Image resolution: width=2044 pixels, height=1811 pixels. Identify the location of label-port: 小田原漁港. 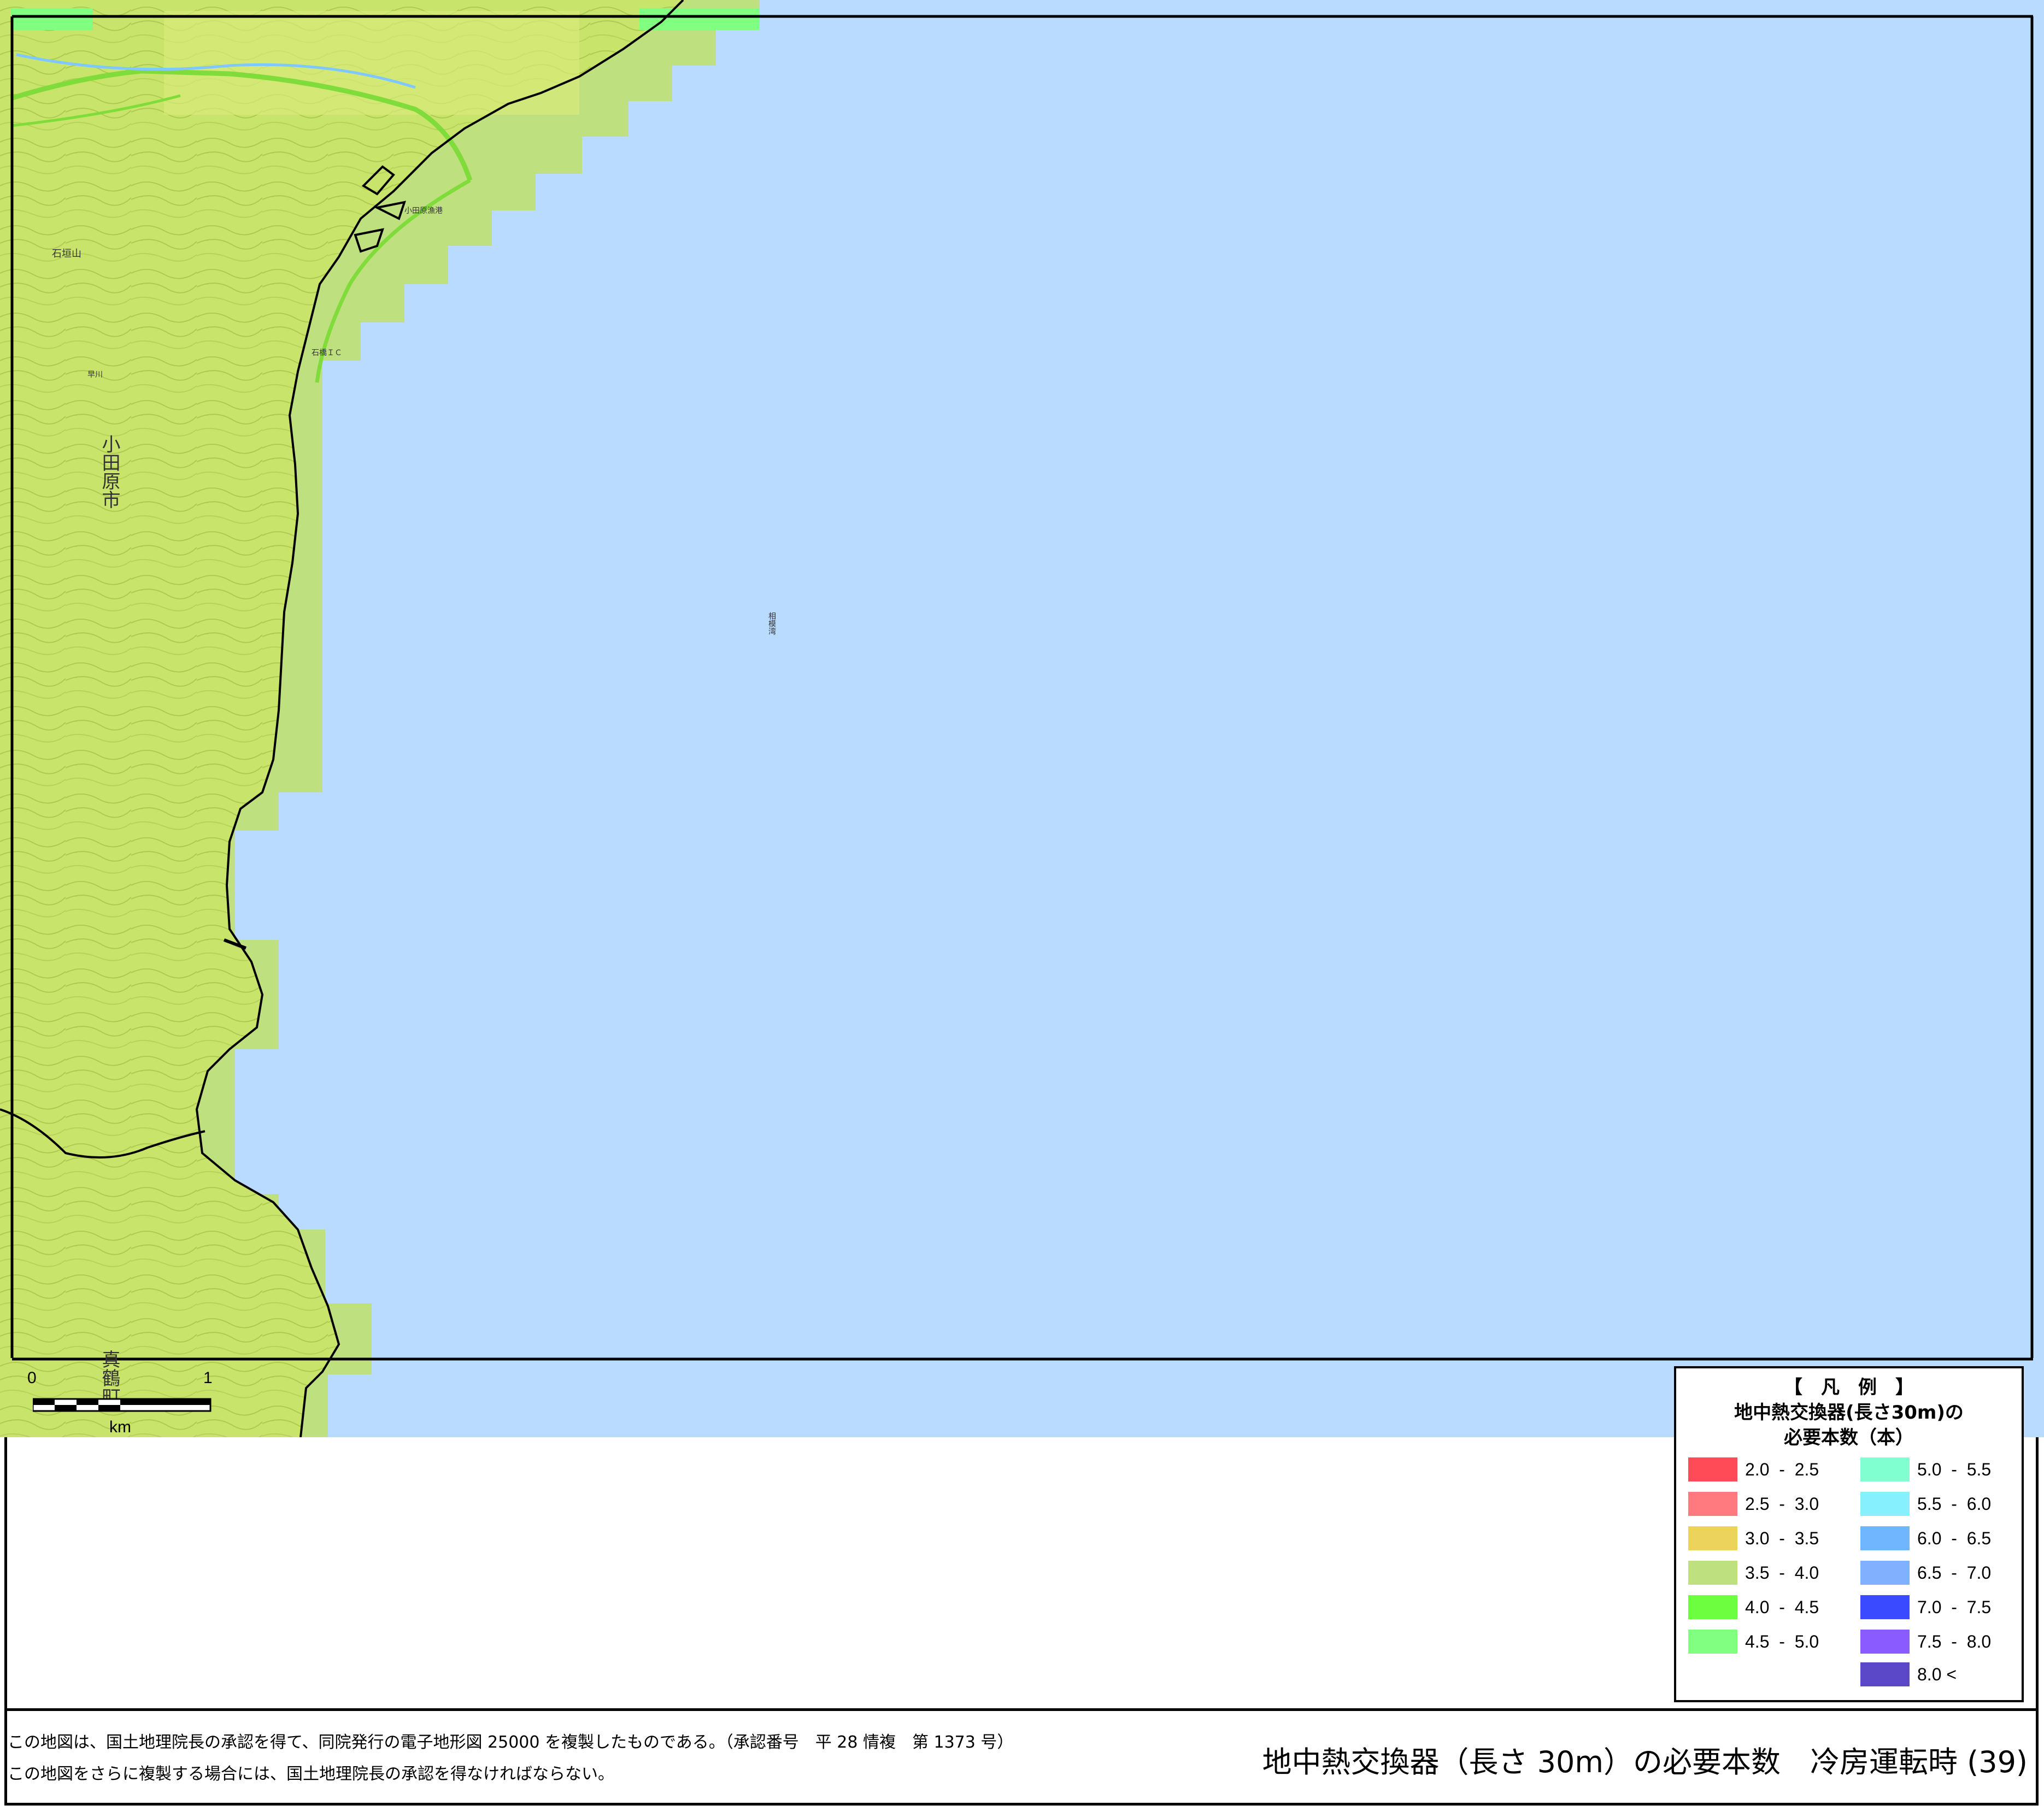
(423, 211).